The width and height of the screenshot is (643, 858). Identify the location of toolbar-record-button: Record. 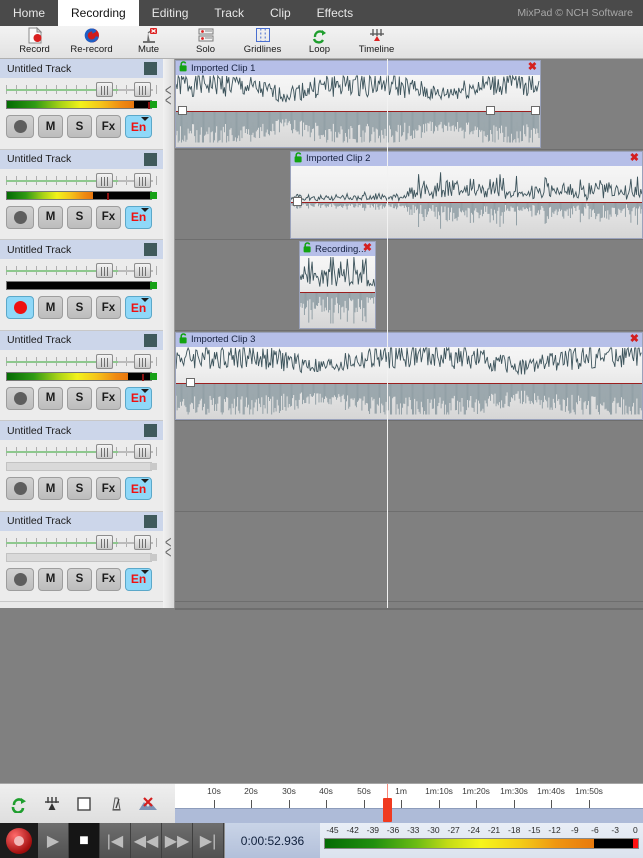
(34, 42).